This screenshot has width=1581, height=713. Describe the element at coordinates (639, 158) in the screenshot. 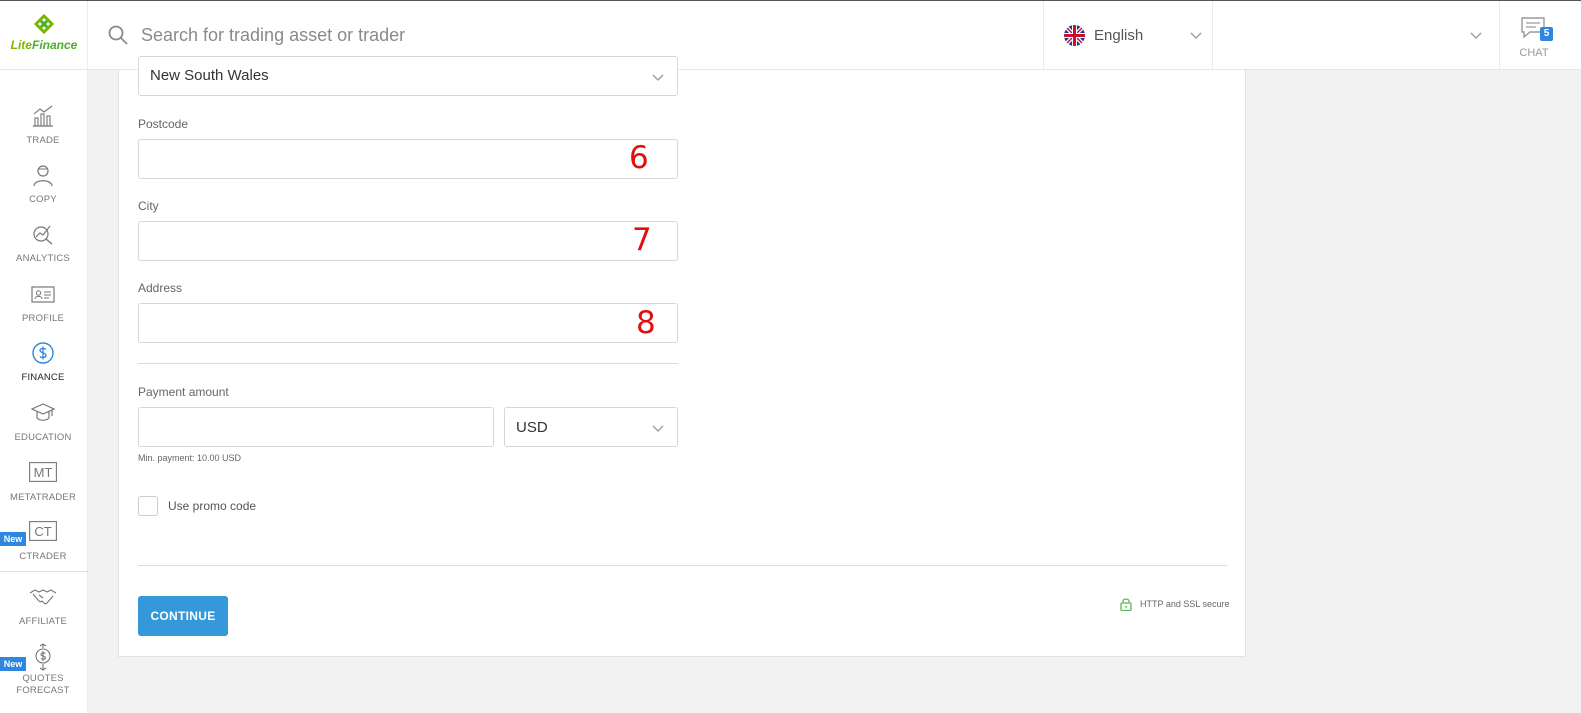

I see `annotation-number: 6` at that location.